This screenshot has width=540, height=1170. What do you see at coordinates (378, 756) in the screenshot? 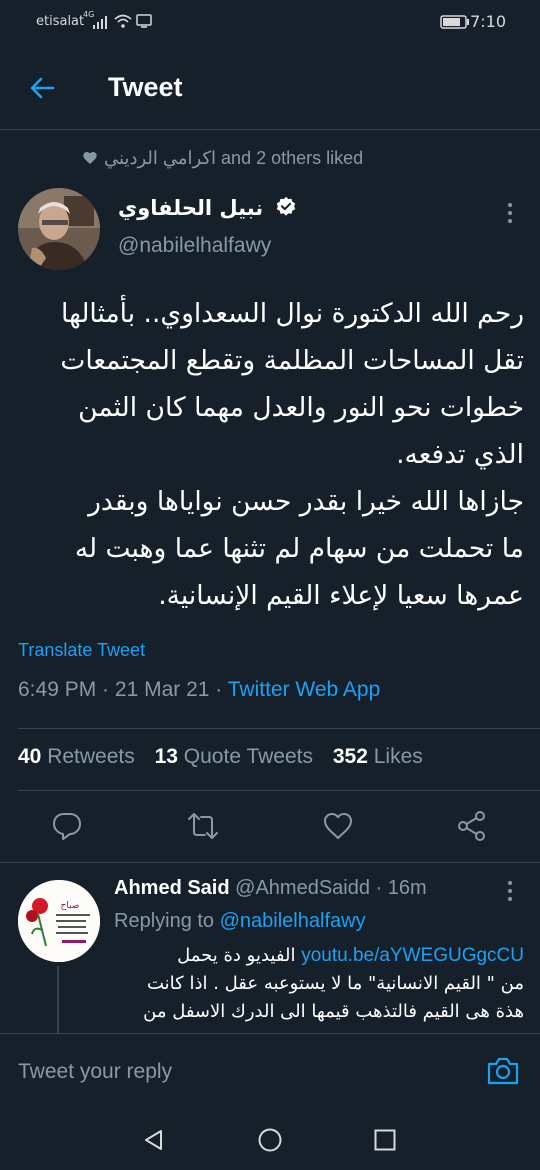
I see `likes-stat: 352 Likes` at bounding box center [378, 756].